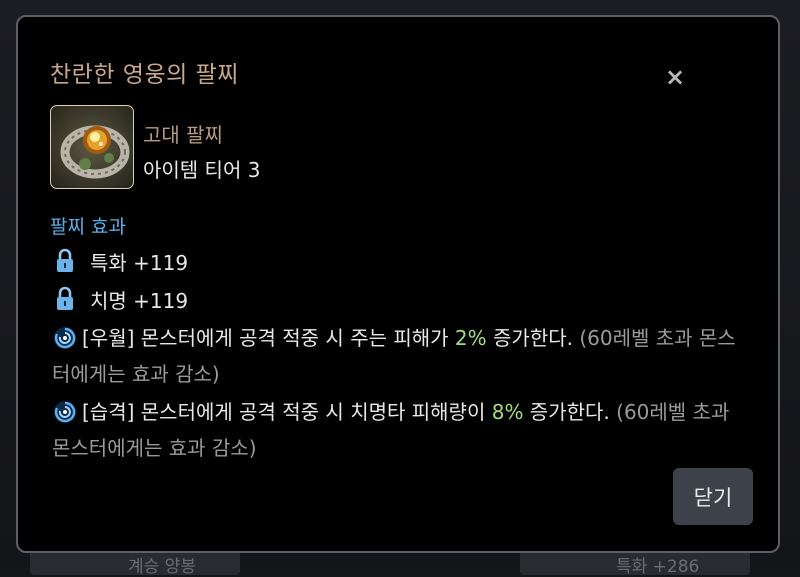  I want to click on item-tier: 아이템 티어 3, so click(202, 170).